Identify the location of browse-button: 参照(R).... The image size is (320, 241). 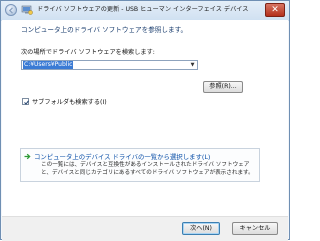
(223, 87).